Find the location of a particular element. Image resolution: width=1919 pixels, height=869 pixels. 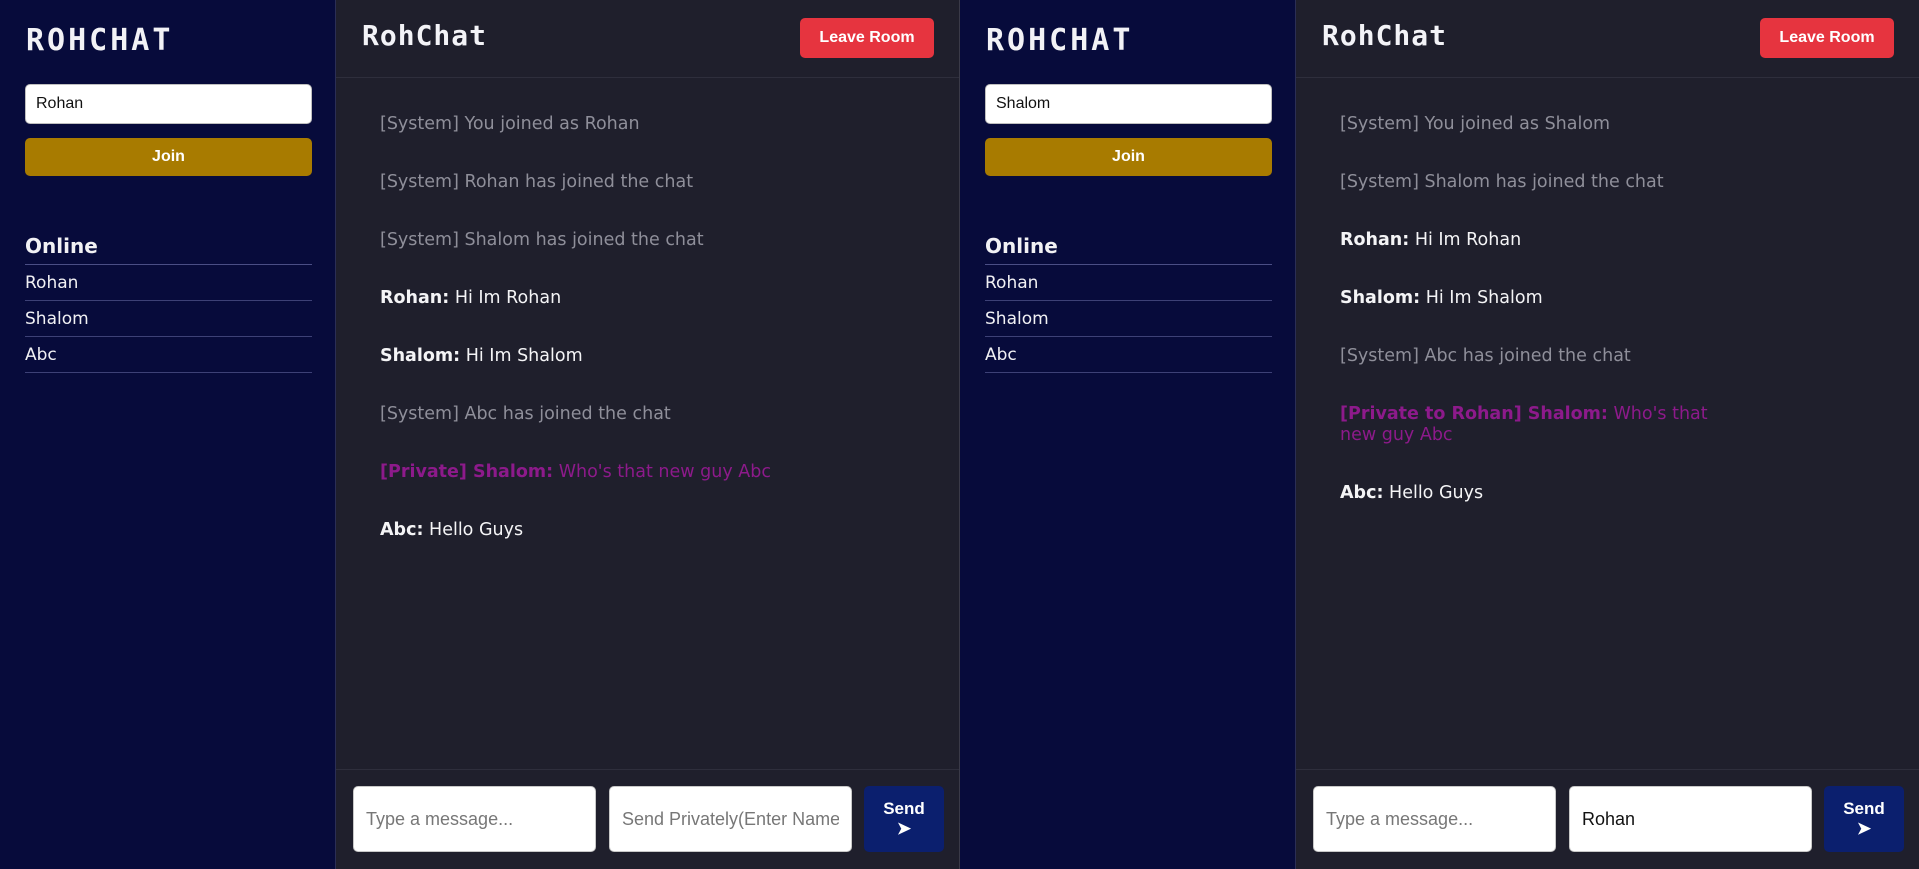

system-message: [System] Rohan has joined the chat is located at coordinates (580, 182).